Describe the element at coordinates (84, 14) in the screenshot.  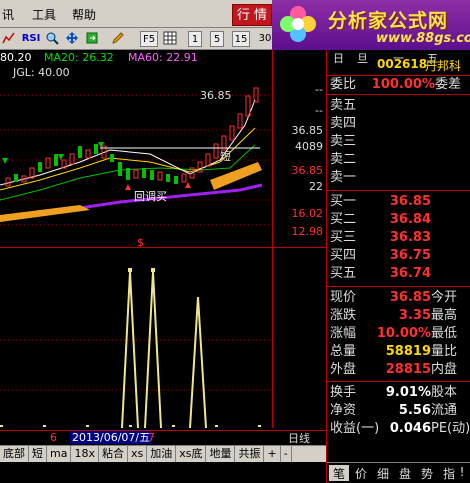
I see `menu-item-help: 帮助` at that location.